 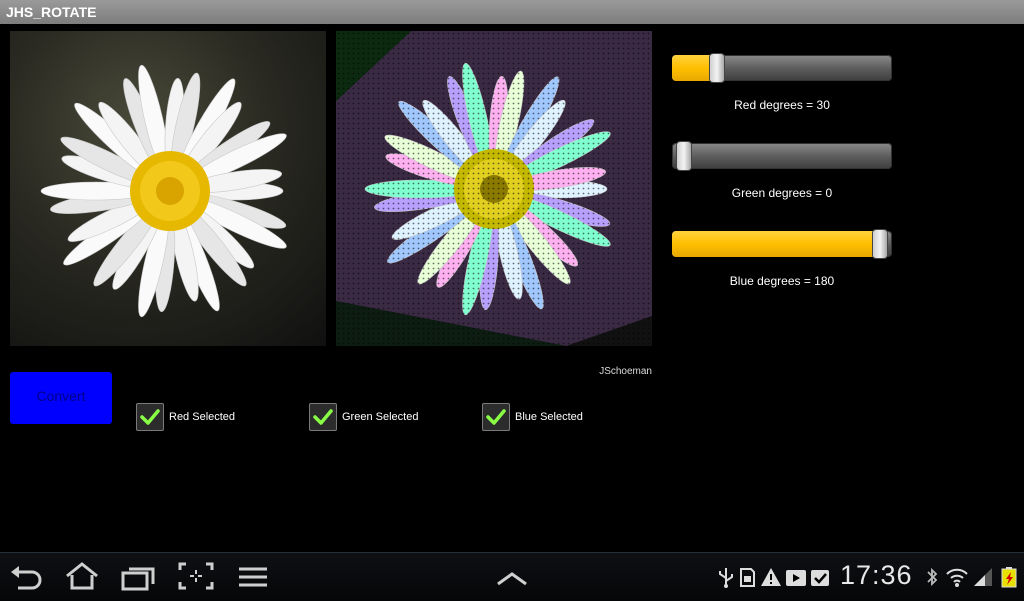 I want to click on blue-degrees-slider, so click(x=782, y=244).